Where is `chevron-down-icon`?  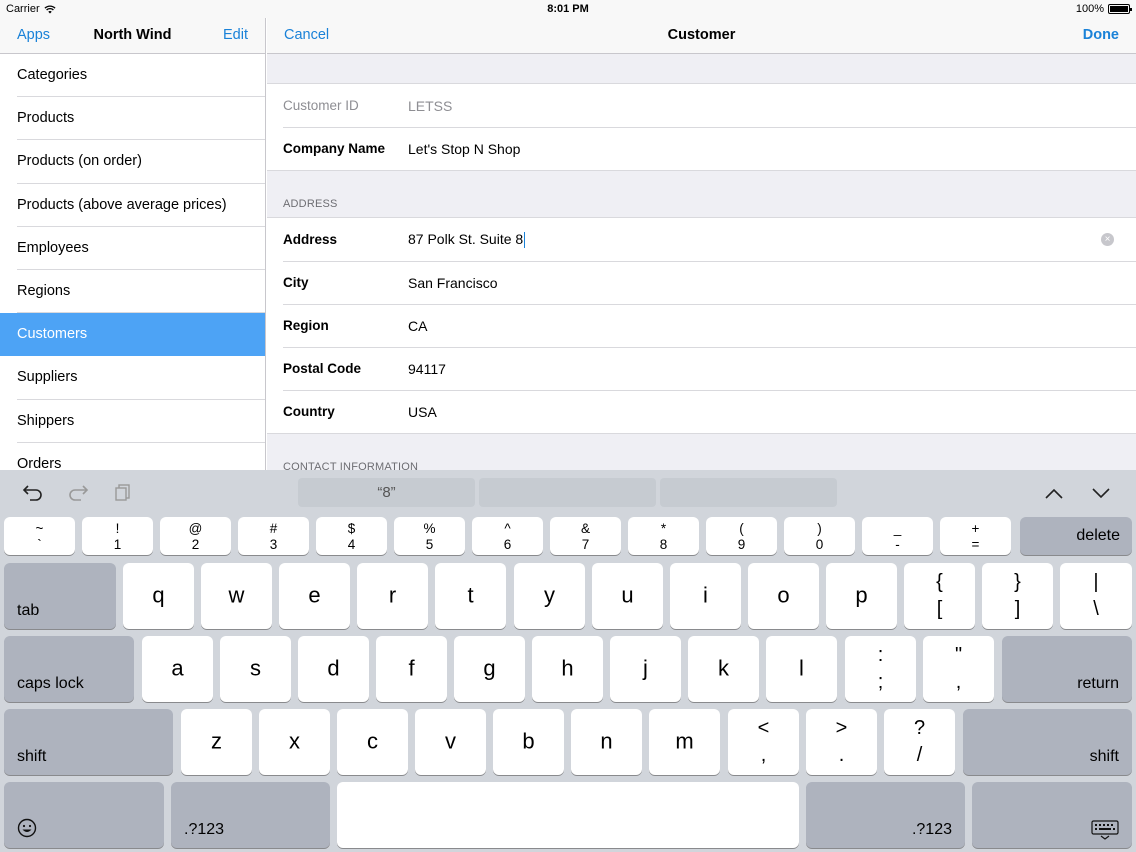
chevron-down-icon is located at coordinates (1101, 493).